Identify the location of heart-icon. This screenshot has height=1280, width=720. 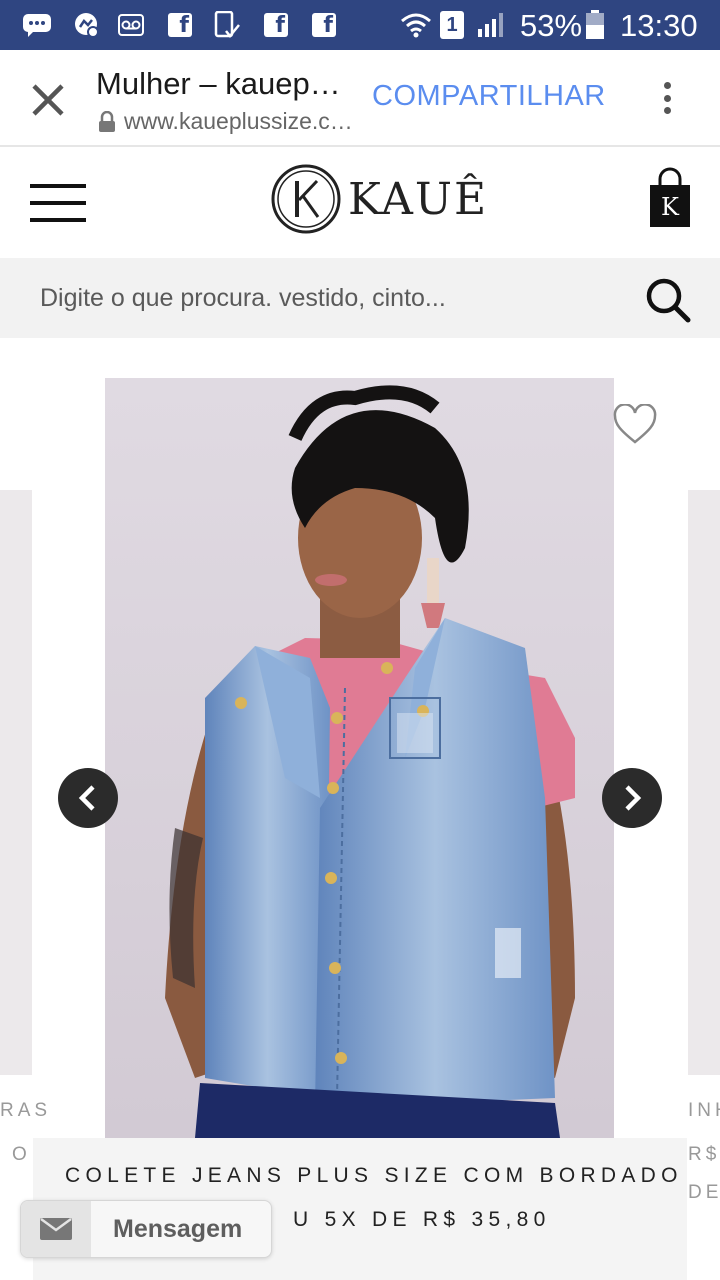
(635, 425).